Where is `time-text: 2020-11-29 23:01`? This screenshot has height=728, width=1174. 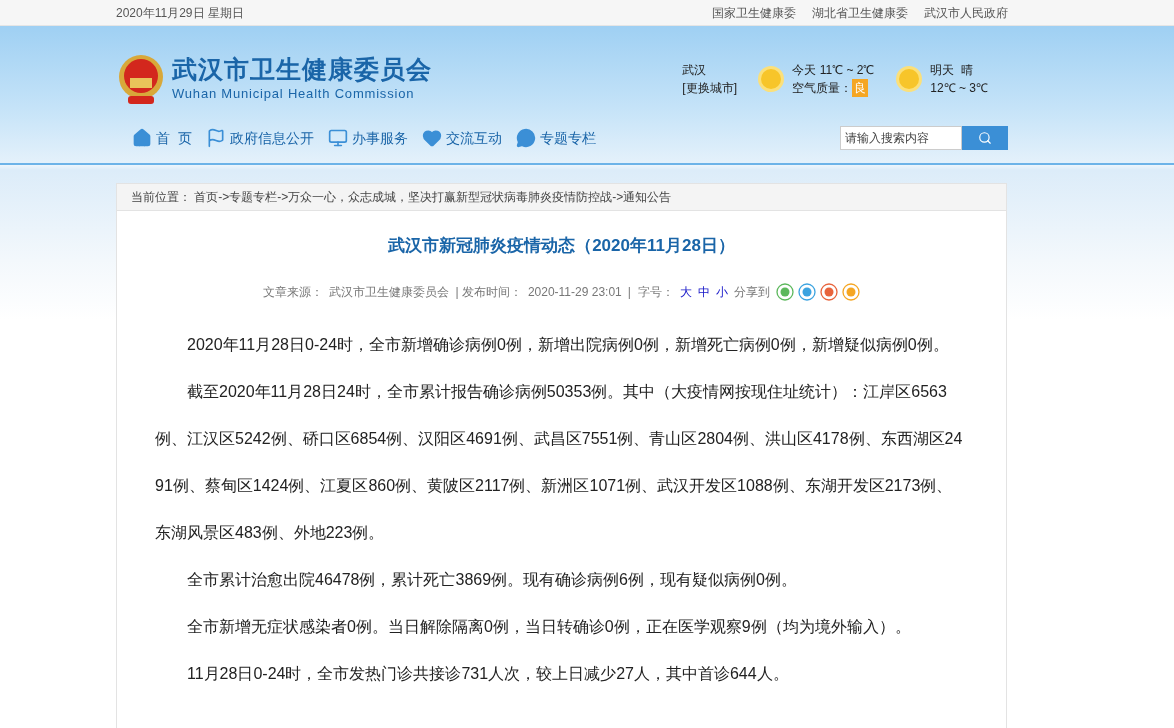
time-text: 2020-11-29 23:01 is located at coordinates (574, 292).